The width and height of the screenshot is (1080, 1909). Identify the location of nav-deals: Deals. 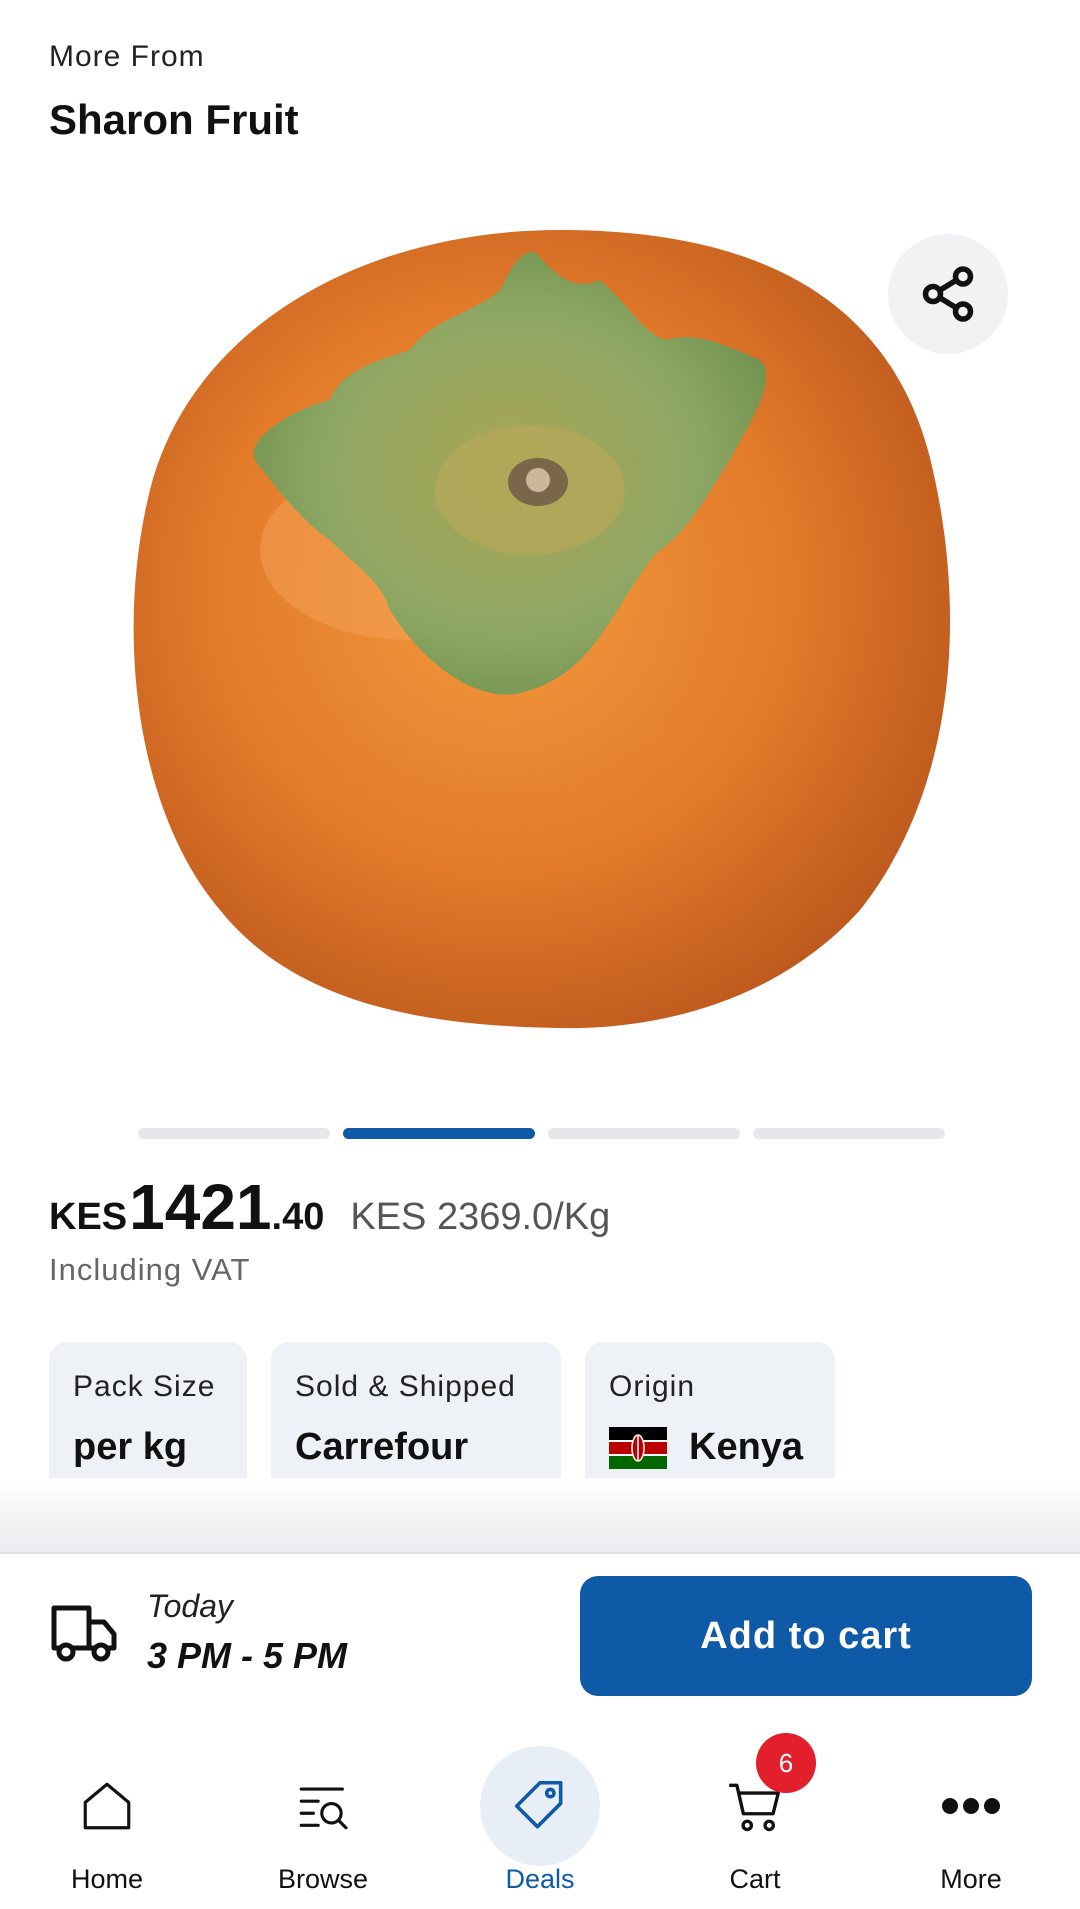
(540, 1812).